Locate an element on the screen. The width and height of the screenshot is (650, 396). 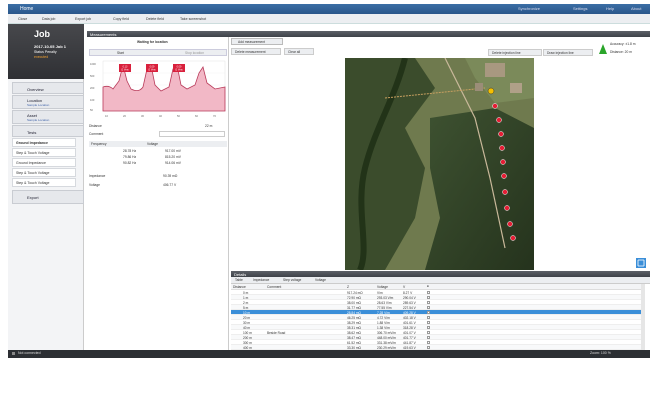
col-comment: Comment is located at coordinates (274, 287).